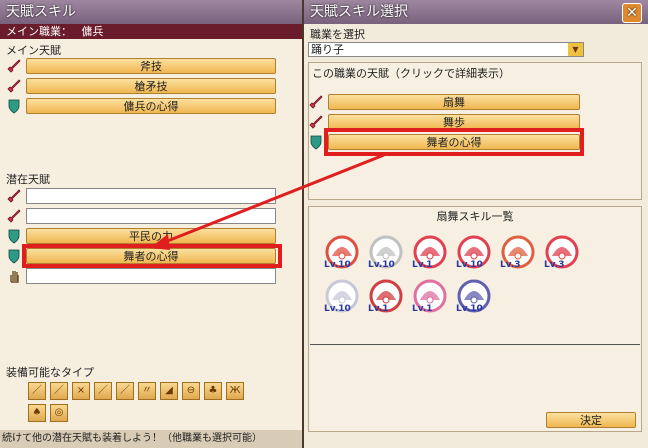 The width and height of the screenshot is (648, 448). I want to click on fan-type-icon: ◢, so click(169, 391).